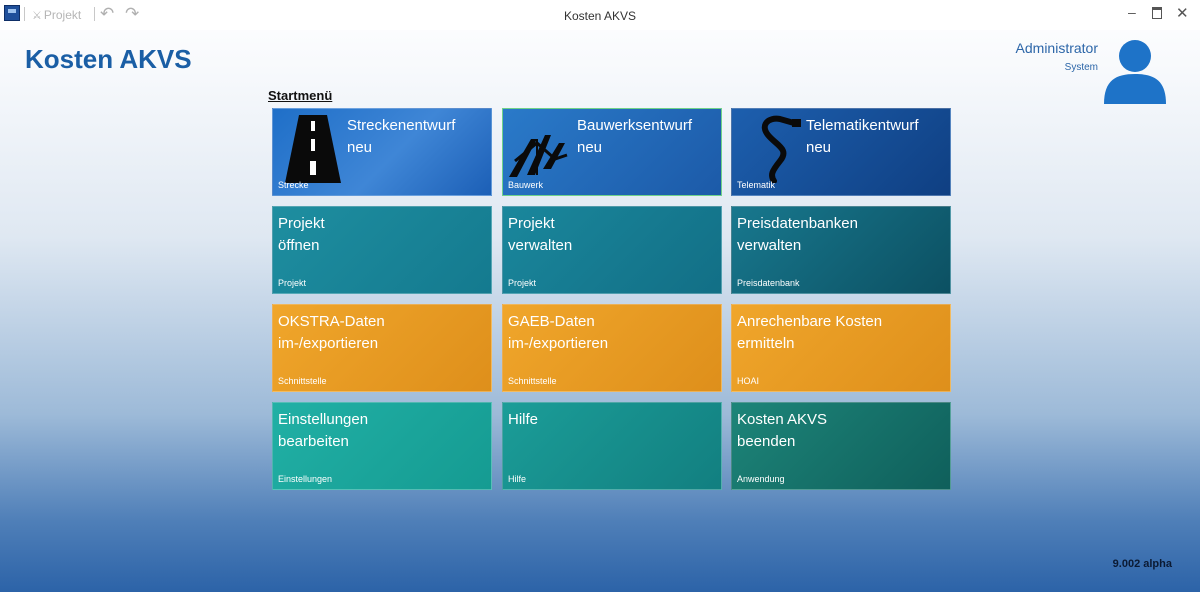 This screenshot has width=1200, height=592. What do you see at coordinates (841, 152) in the screenshot?
I see `tile-telematikentwurf-neu: Telematikentwurf neu Telematik` at bounding box center [841, 152].